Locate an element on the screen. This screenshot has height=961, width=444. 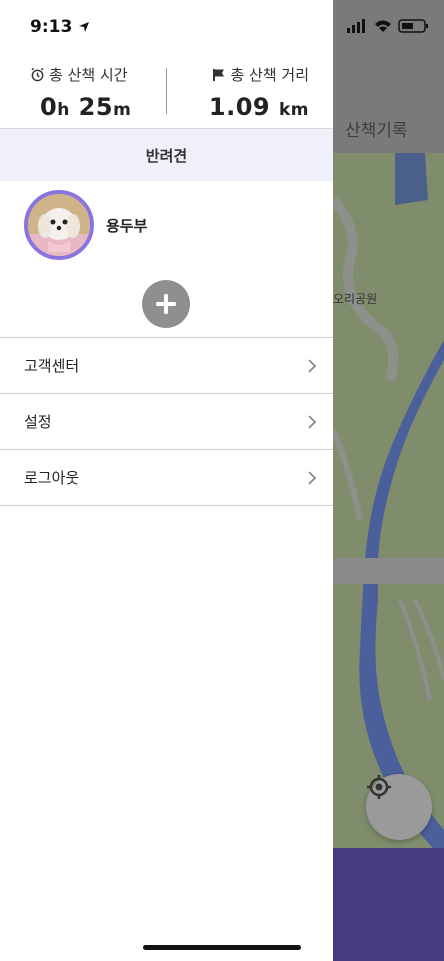
alarm-clock-icon is located at coordinates (37, 74).